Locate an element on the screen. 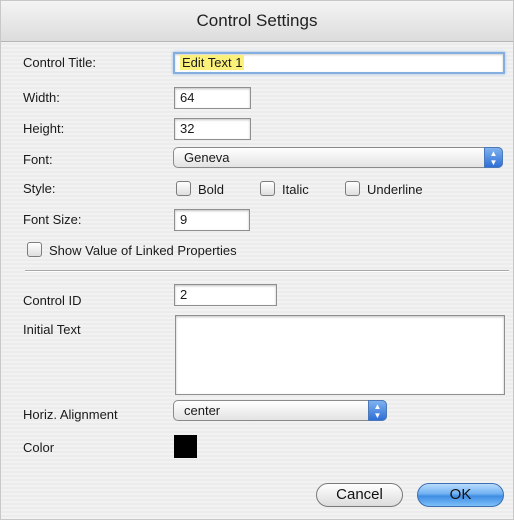  underline-checkbox is located at coordinates (352, 188).